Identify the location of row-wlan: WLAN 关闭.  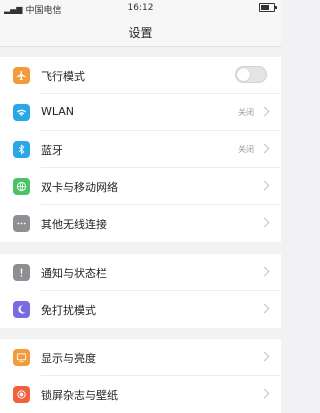
(140, 112).